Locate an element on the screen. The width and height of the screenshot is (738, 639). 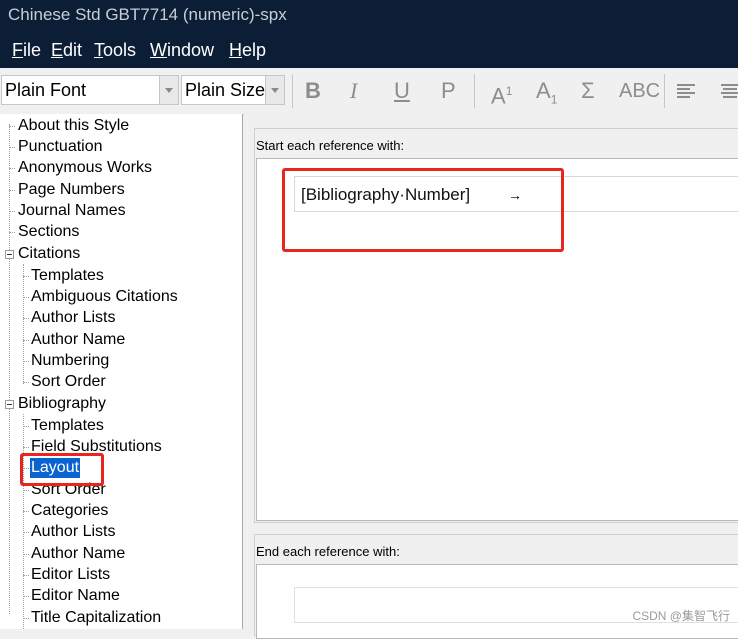
tree-item-page-numbers: Page Numbers is located at coordinates (71, 190).